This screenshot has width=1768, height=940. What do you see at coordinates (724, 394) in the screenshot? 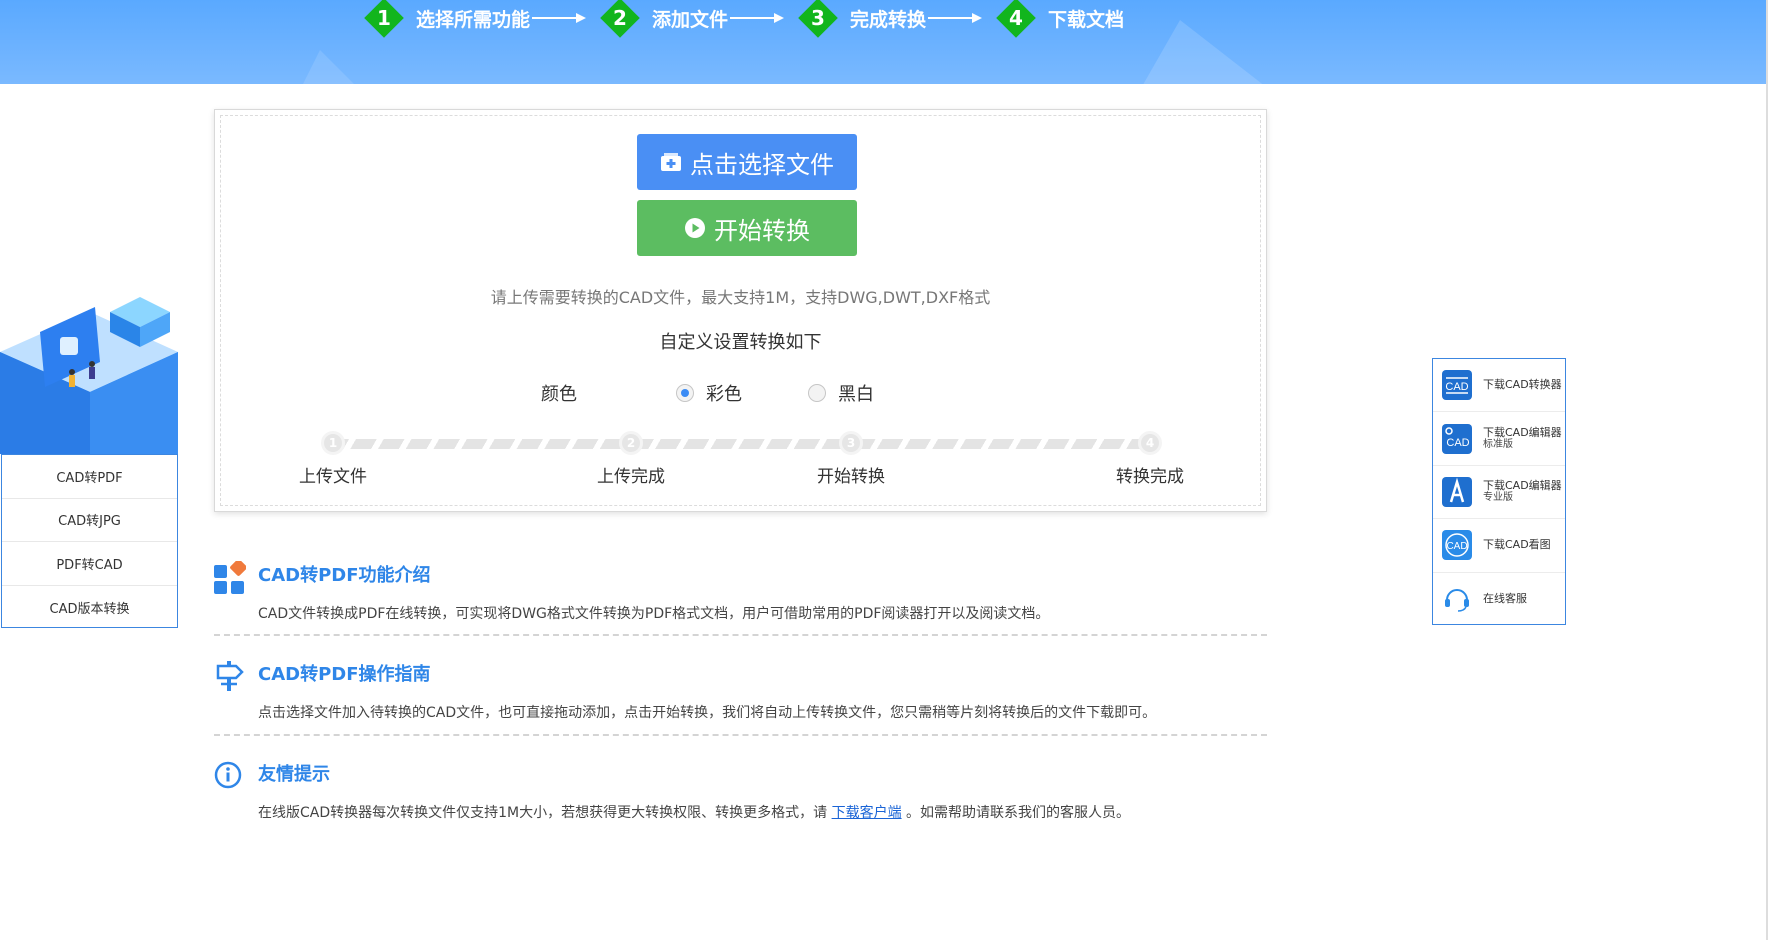
I see `radio-label: 彩色` at bounding box center [724, 394].